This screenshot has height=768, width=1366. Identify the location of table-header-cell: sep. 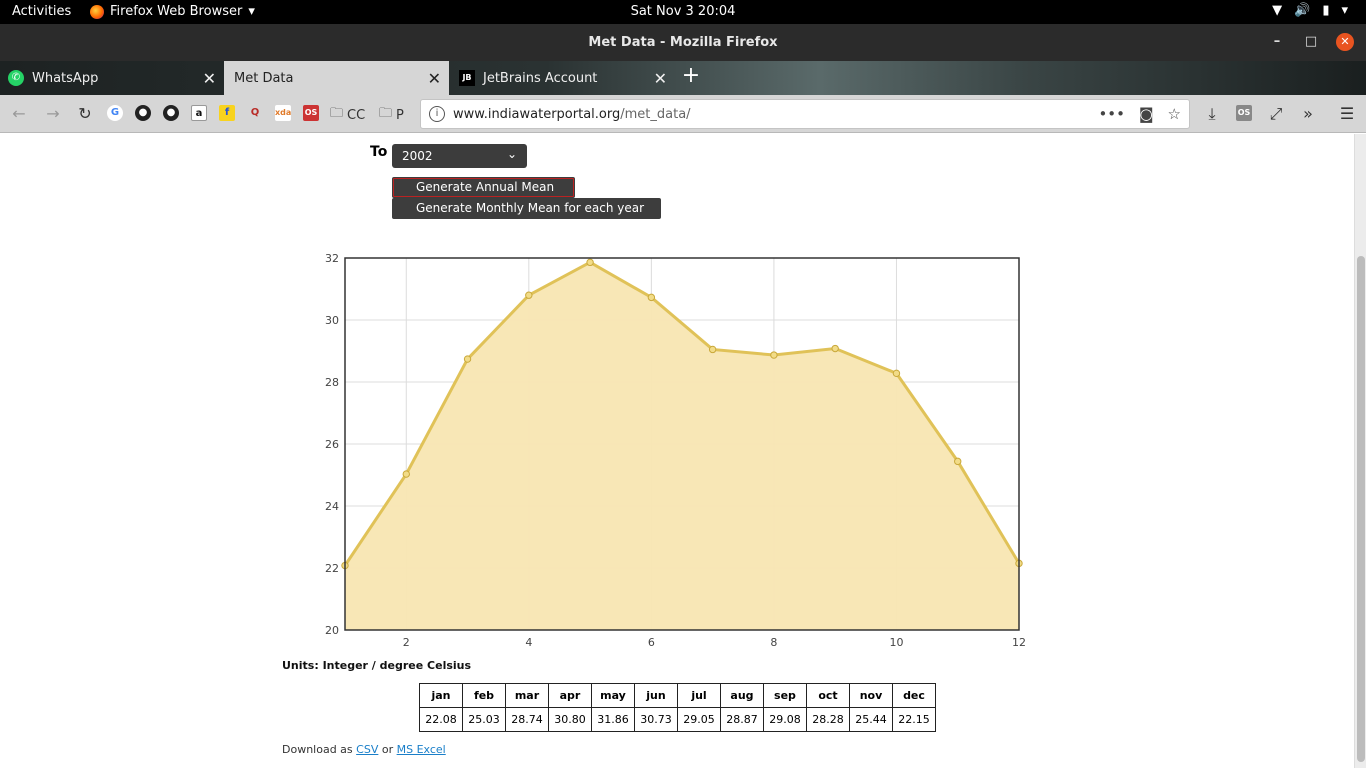
(785, 695).